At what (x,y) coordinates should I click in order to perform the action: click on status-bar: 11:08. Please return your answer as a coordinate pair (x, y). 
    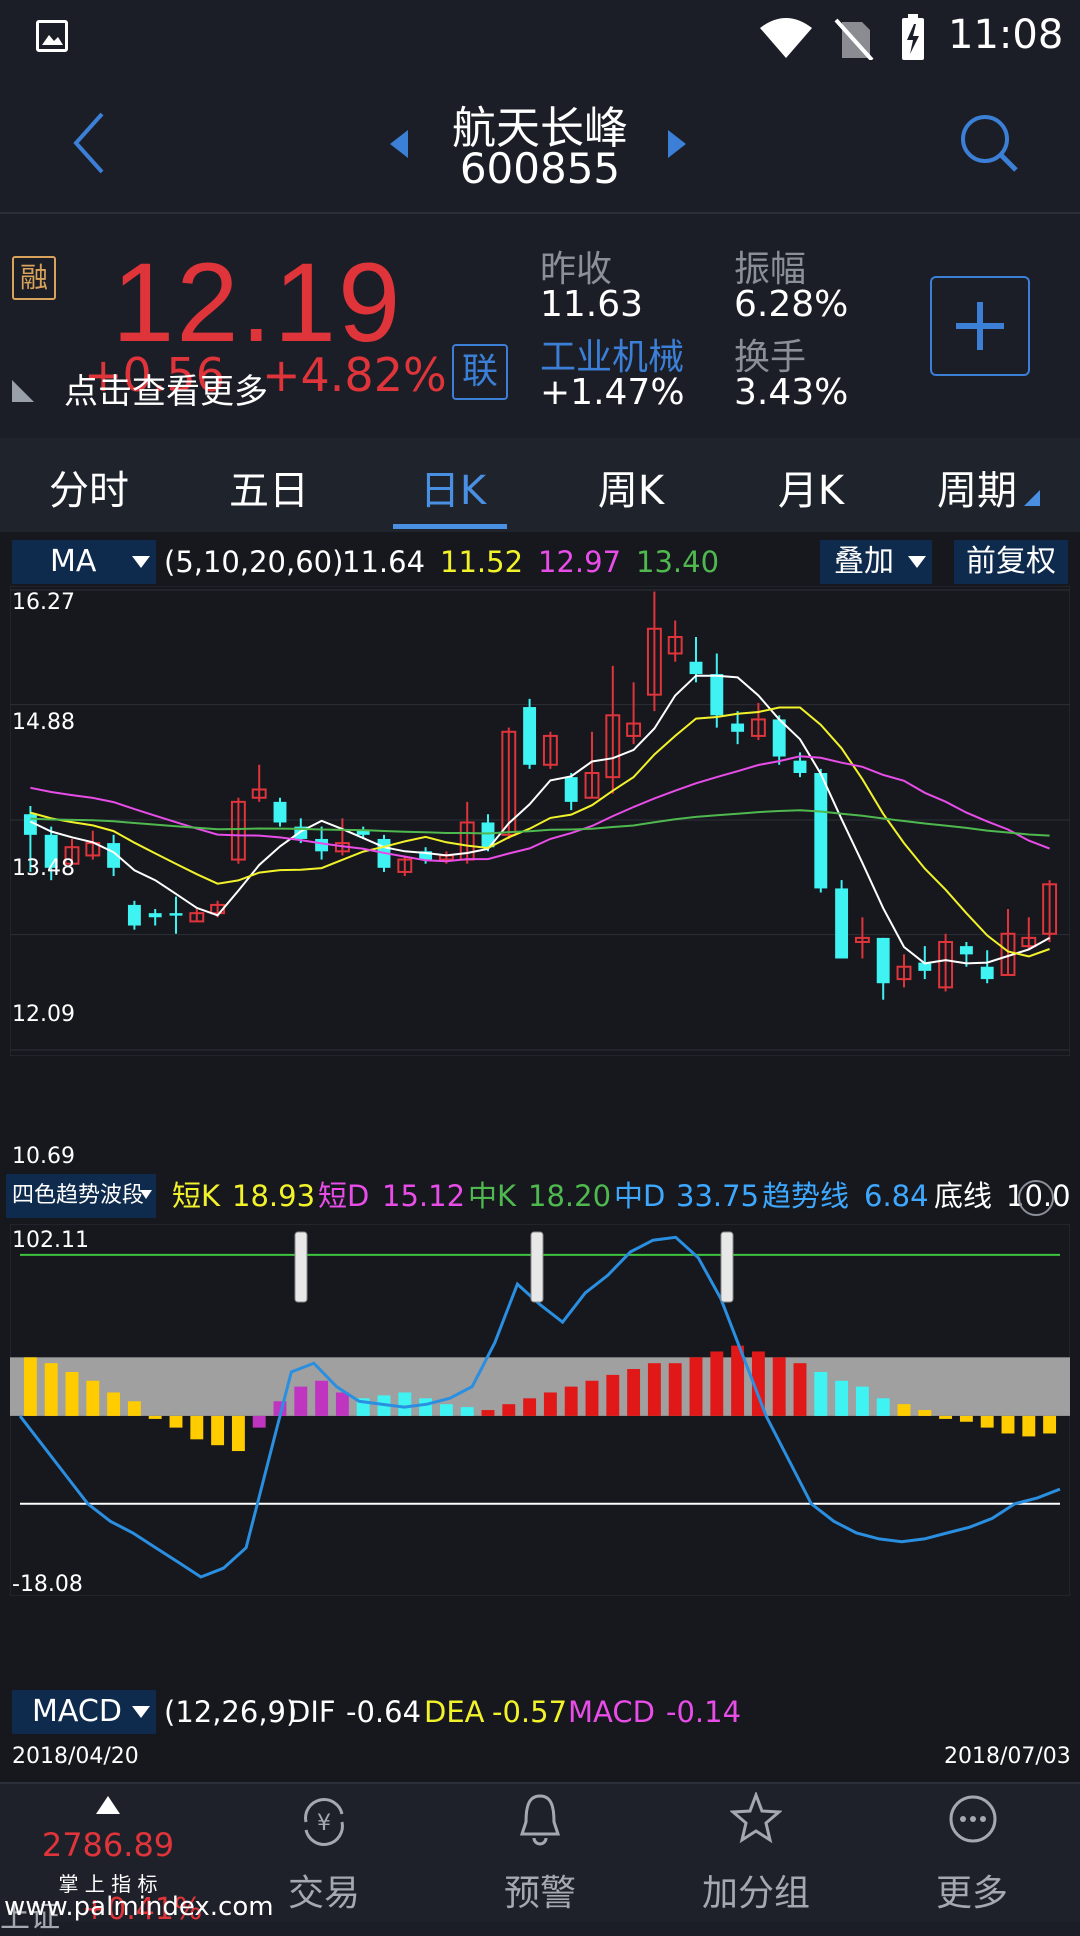
    Looking at the image, I should click on (540, 40).